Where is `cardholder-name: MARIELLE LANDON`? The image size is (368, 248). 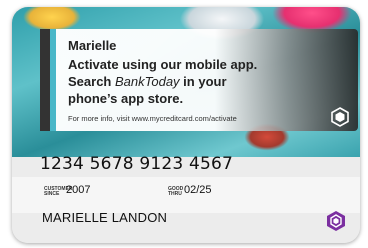 cardholder-name: MARIELLE LANDON is located at coordinates (105, 217).